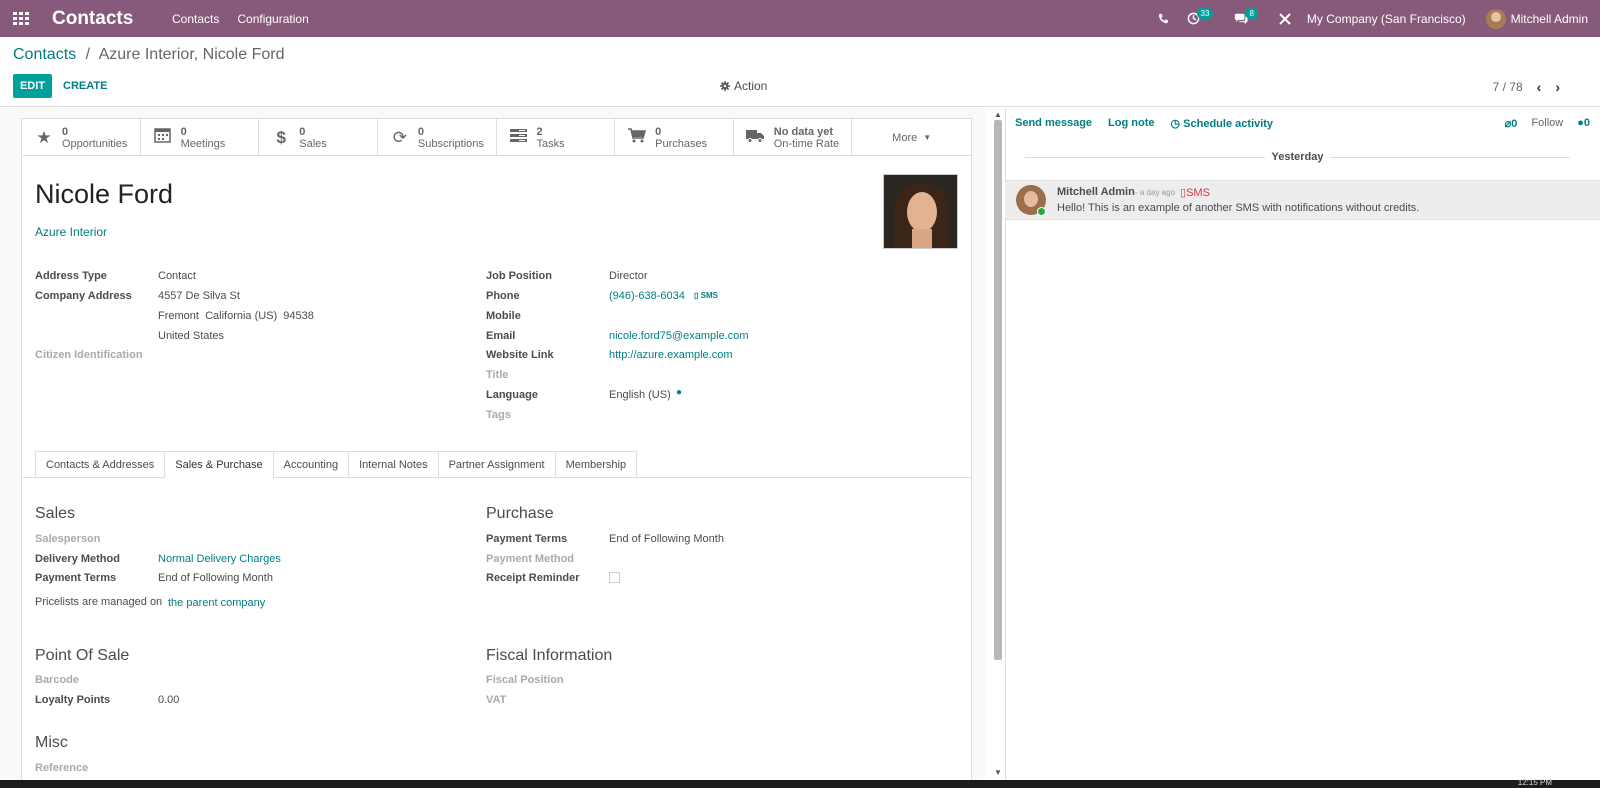  What do you see at coordinates (399, 137) in the screenshot?
I see `refresh-icon: ⟳` at bounding box center [399, 137].